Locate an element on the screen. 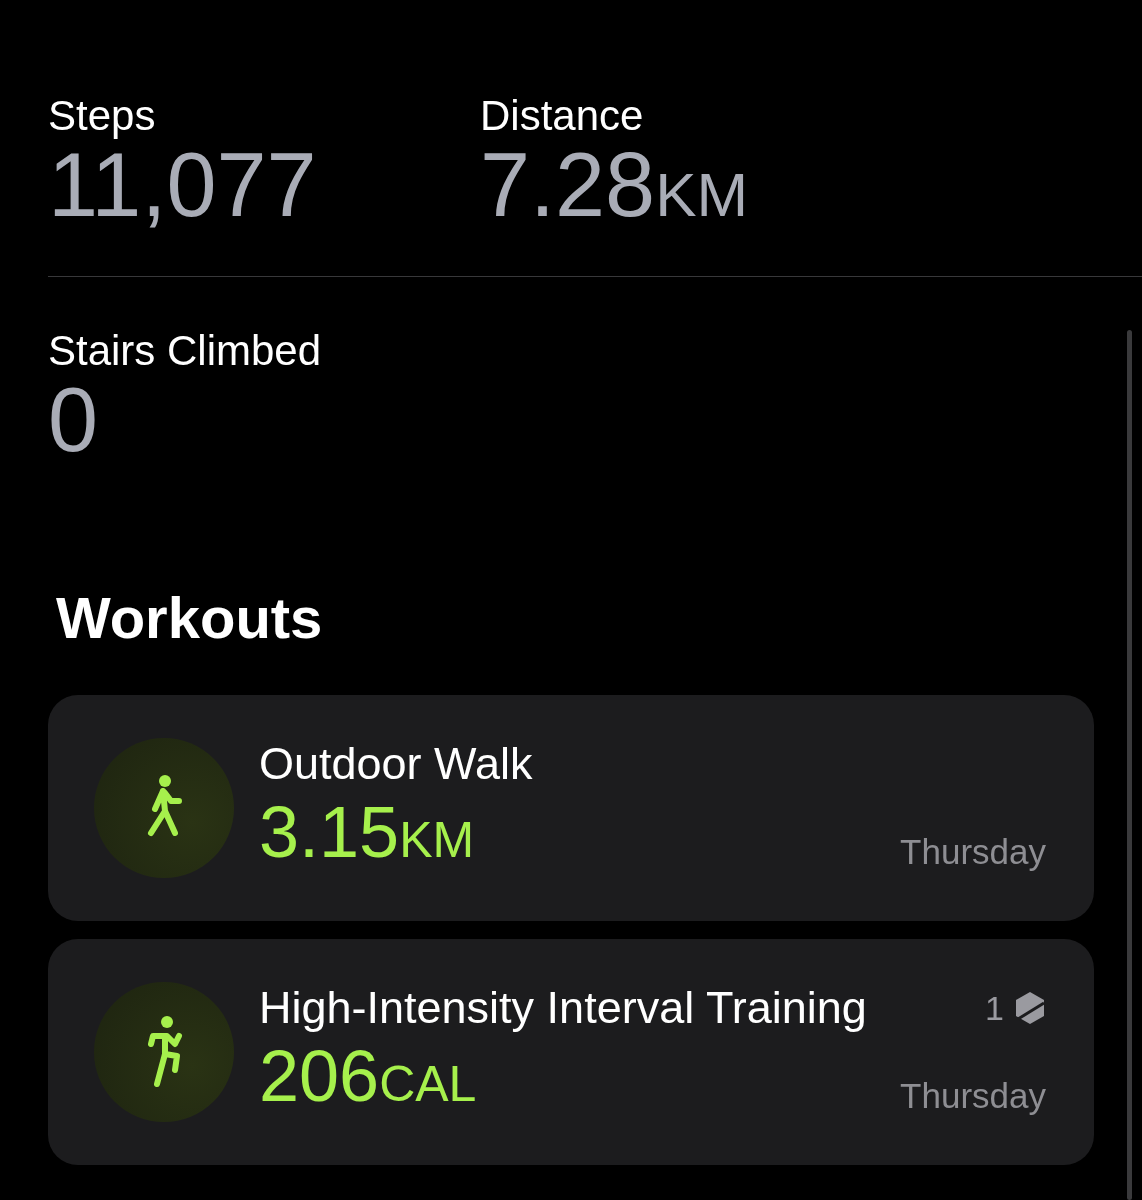 The width and height of the screenshot is (1142, 1200). stat-label: Steps is located at coordinates (102, 116).